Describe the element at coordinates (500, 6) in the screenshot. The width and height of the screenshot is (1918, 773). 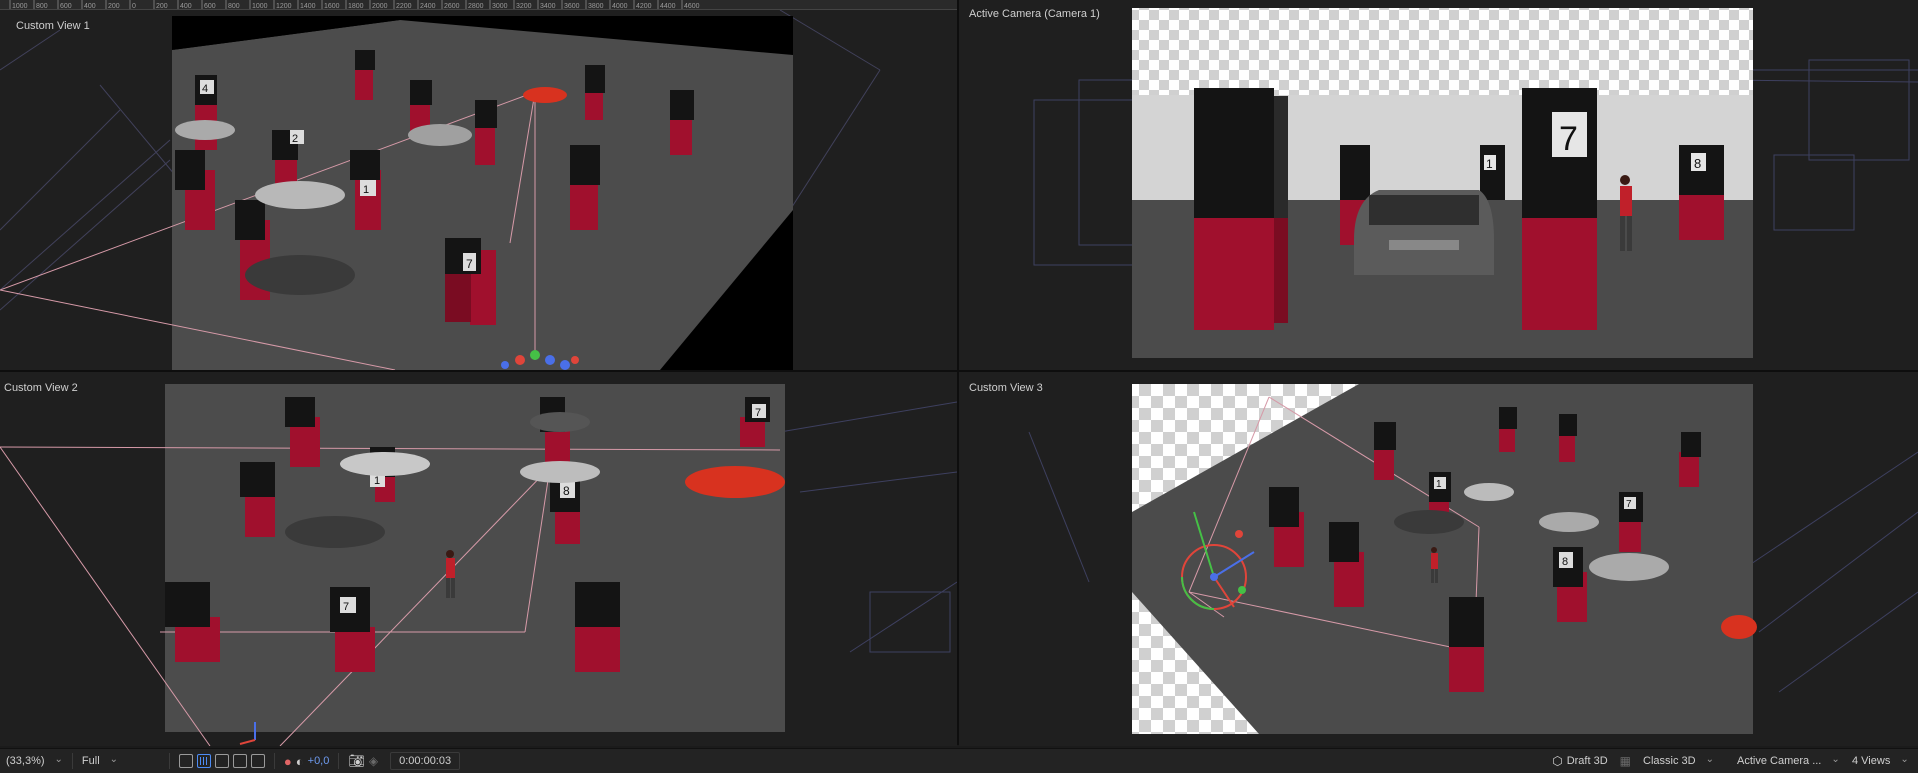
I see `ruler-tick-label: 3000` at that location.